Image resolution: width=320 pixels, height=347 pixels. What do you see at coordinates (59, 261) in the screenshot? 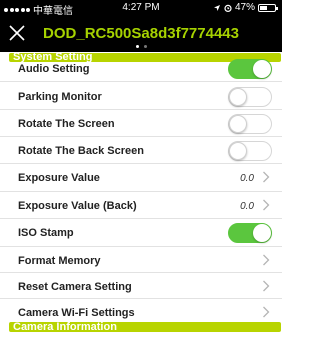
I see `setting-label: Format Memory` at bounding box center [59, 261].